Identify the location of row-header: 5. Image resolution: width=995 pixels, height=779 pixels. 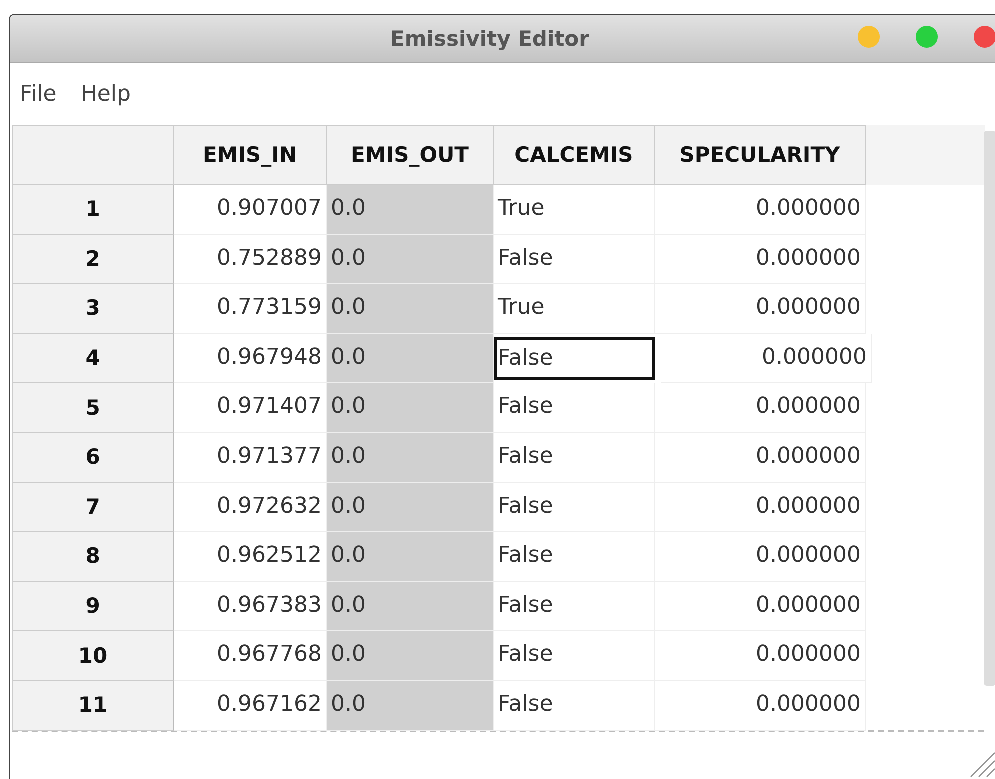
(93, 408).